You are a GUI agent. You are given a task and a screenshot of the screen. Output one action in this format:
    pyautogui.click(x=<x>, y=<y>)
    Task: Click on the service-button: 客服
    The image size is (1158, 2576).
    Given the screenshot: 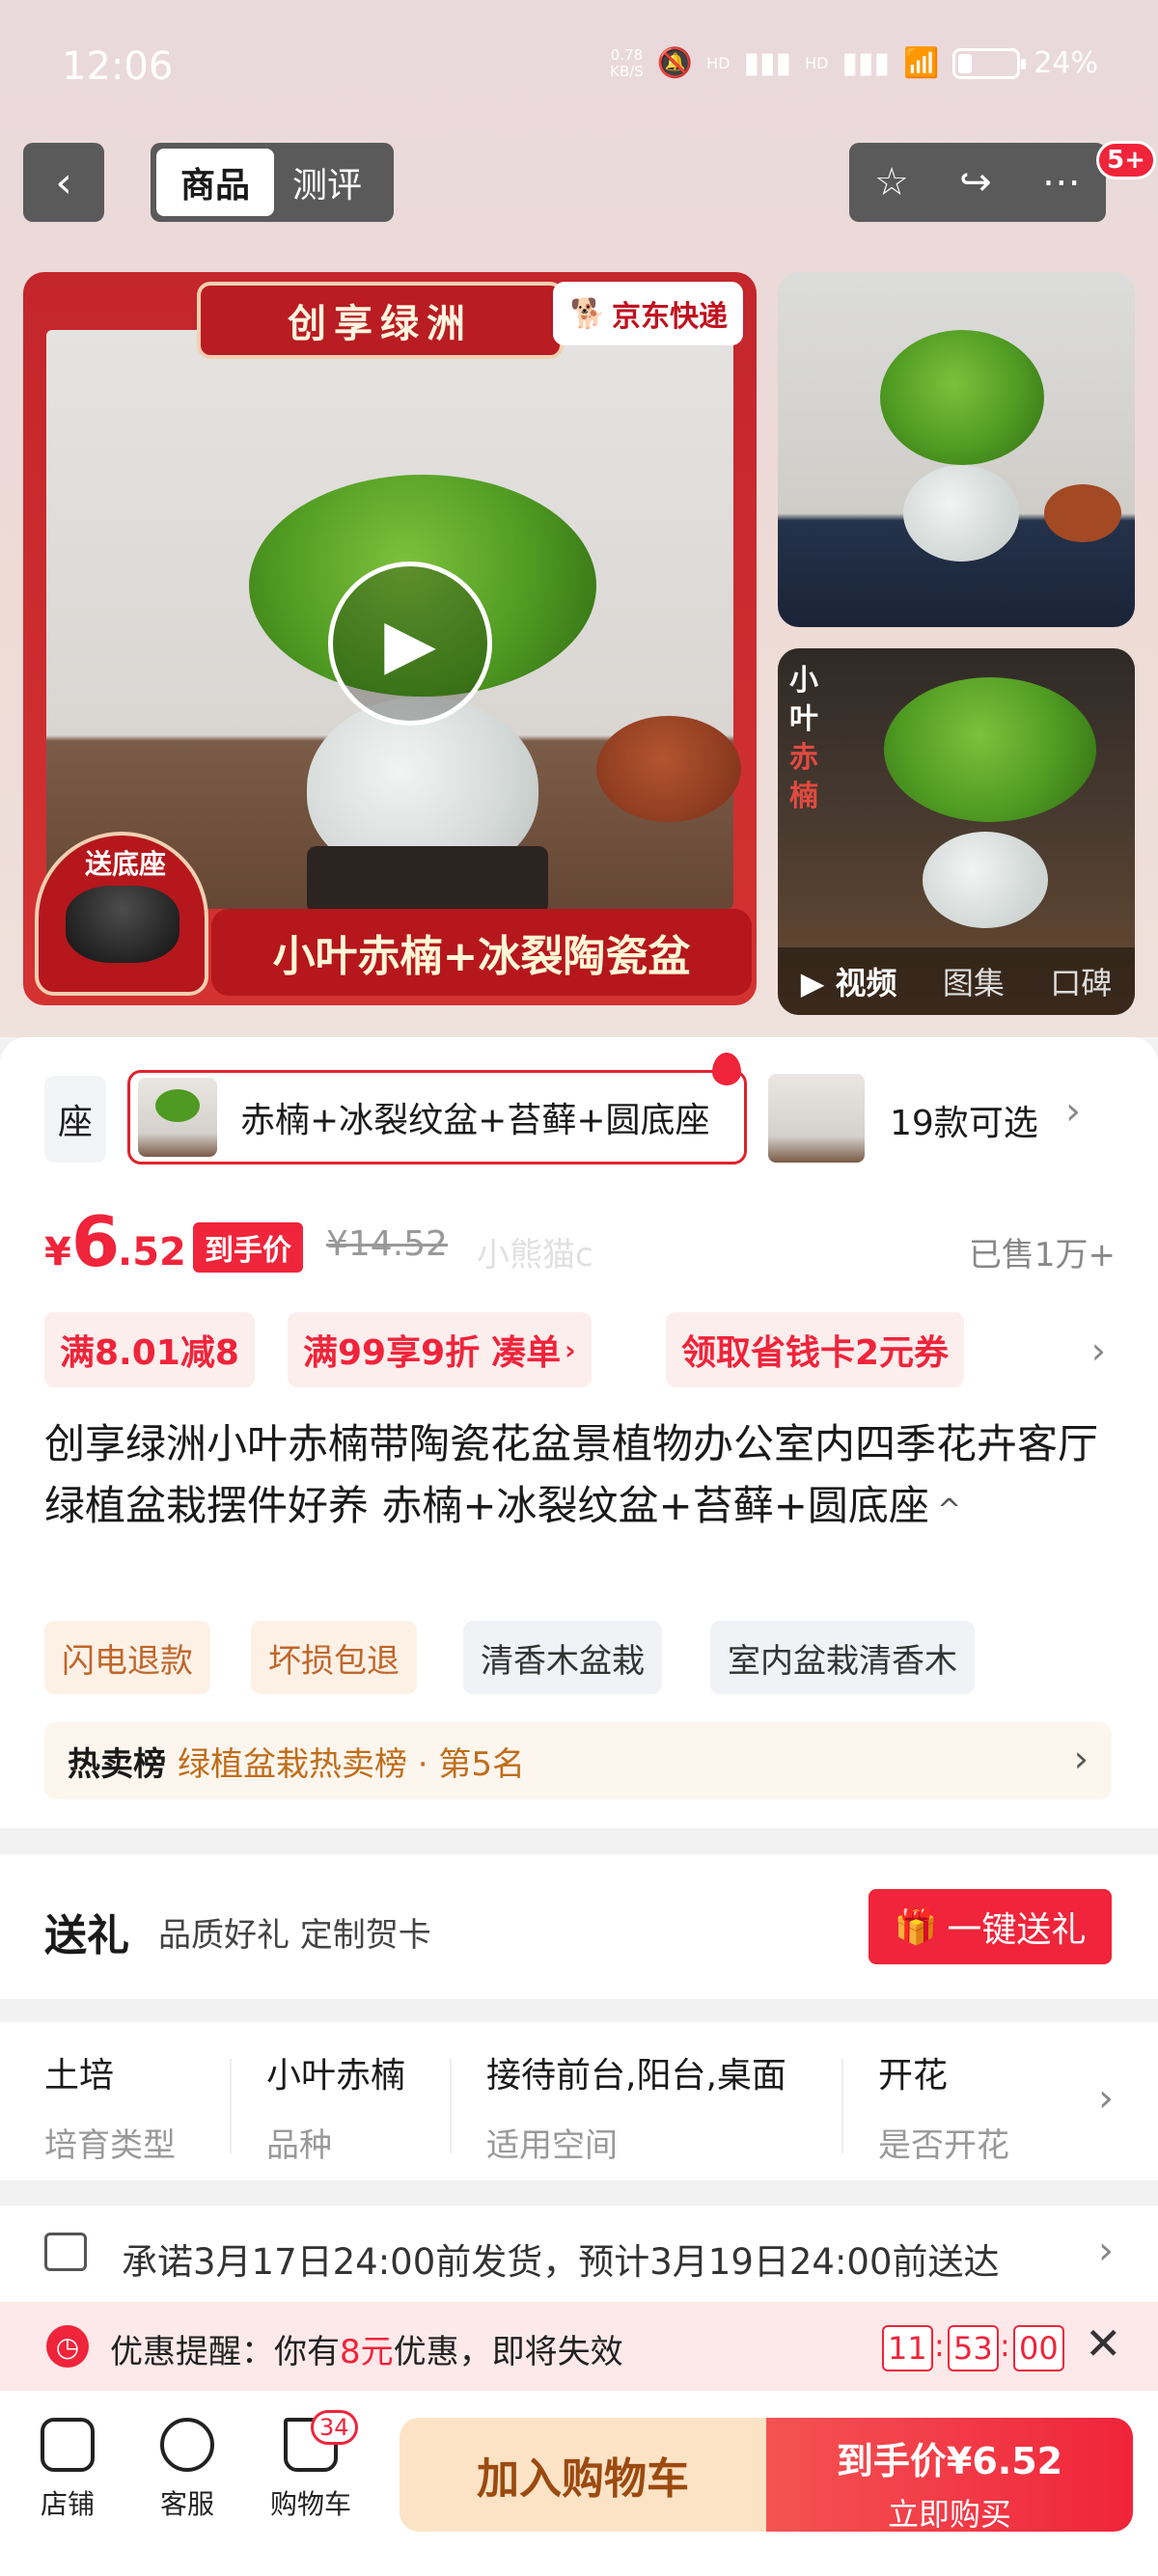 What is the action you would take?
    pyautogui.click(x=187, y=2470)
    